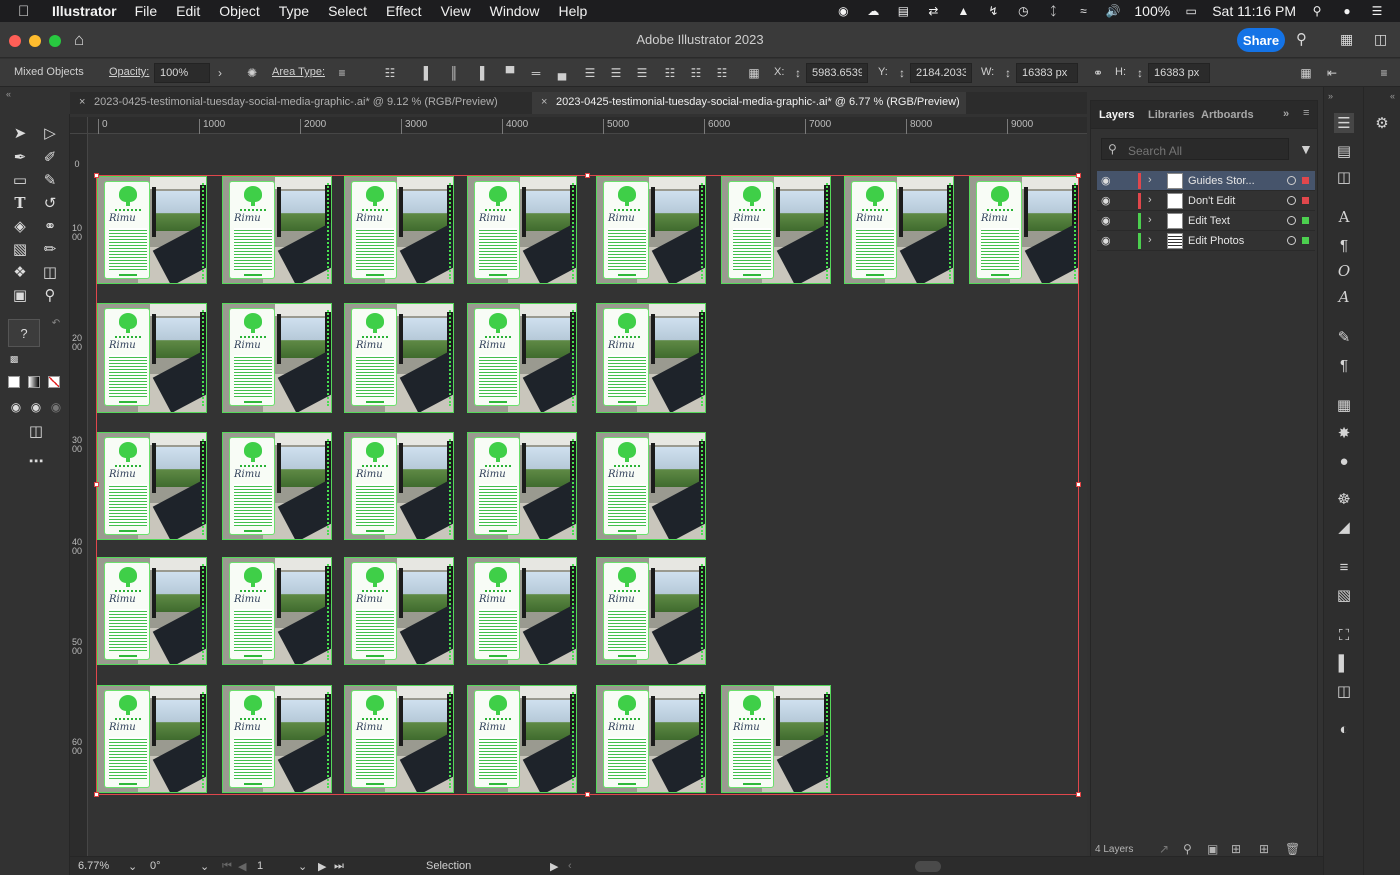  Describe the element at coordinates (79, 495) in the screenshot. I see `vertical-ruler: 0 1000 2000 3000 4000 5000 6000` at that location.